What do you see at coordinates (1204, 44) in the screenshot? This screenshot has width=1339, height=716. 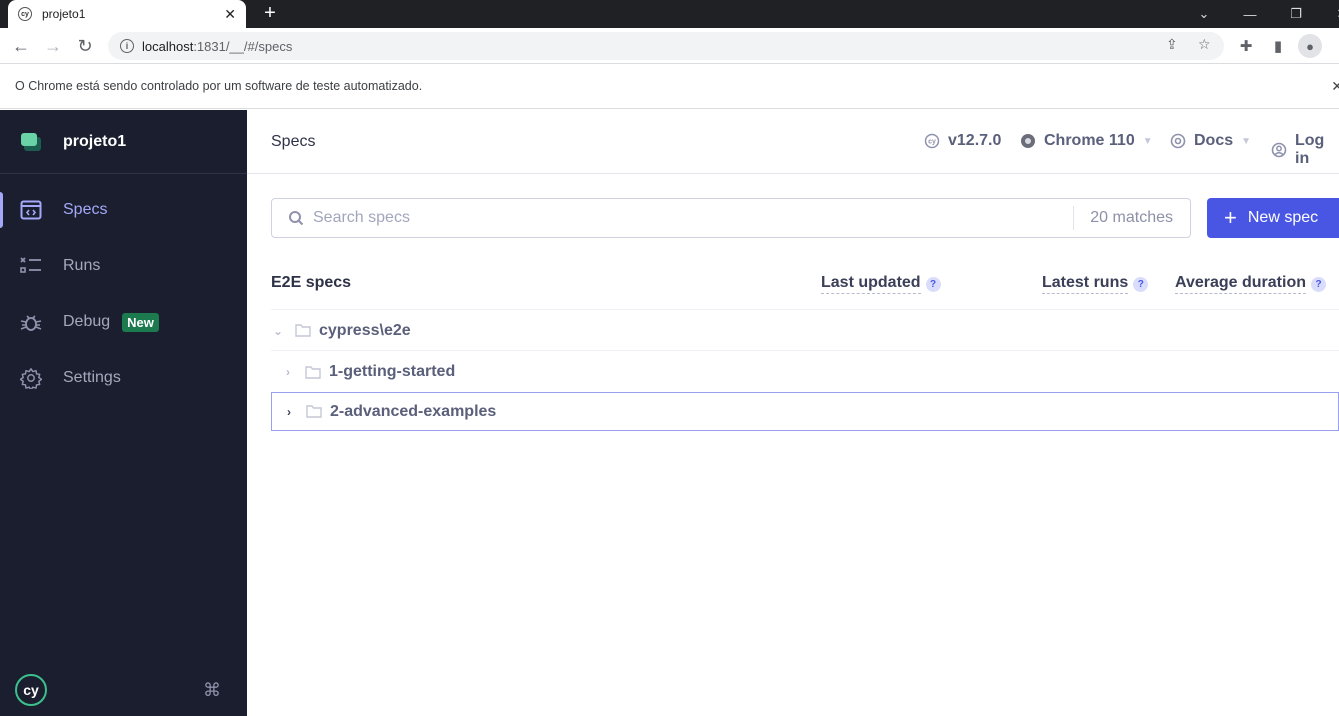 I see `bookmark-star-icon: ☆` at bounding box center [1204, 44].